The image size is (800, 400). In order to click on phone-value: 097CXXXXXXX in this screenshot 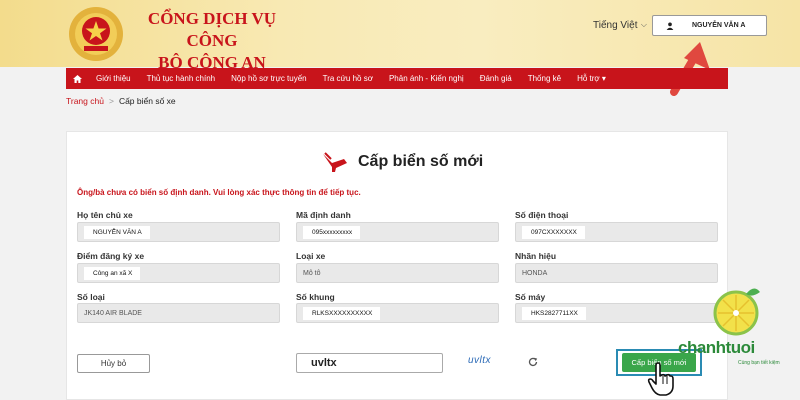, I will do `click(553, 232)`.